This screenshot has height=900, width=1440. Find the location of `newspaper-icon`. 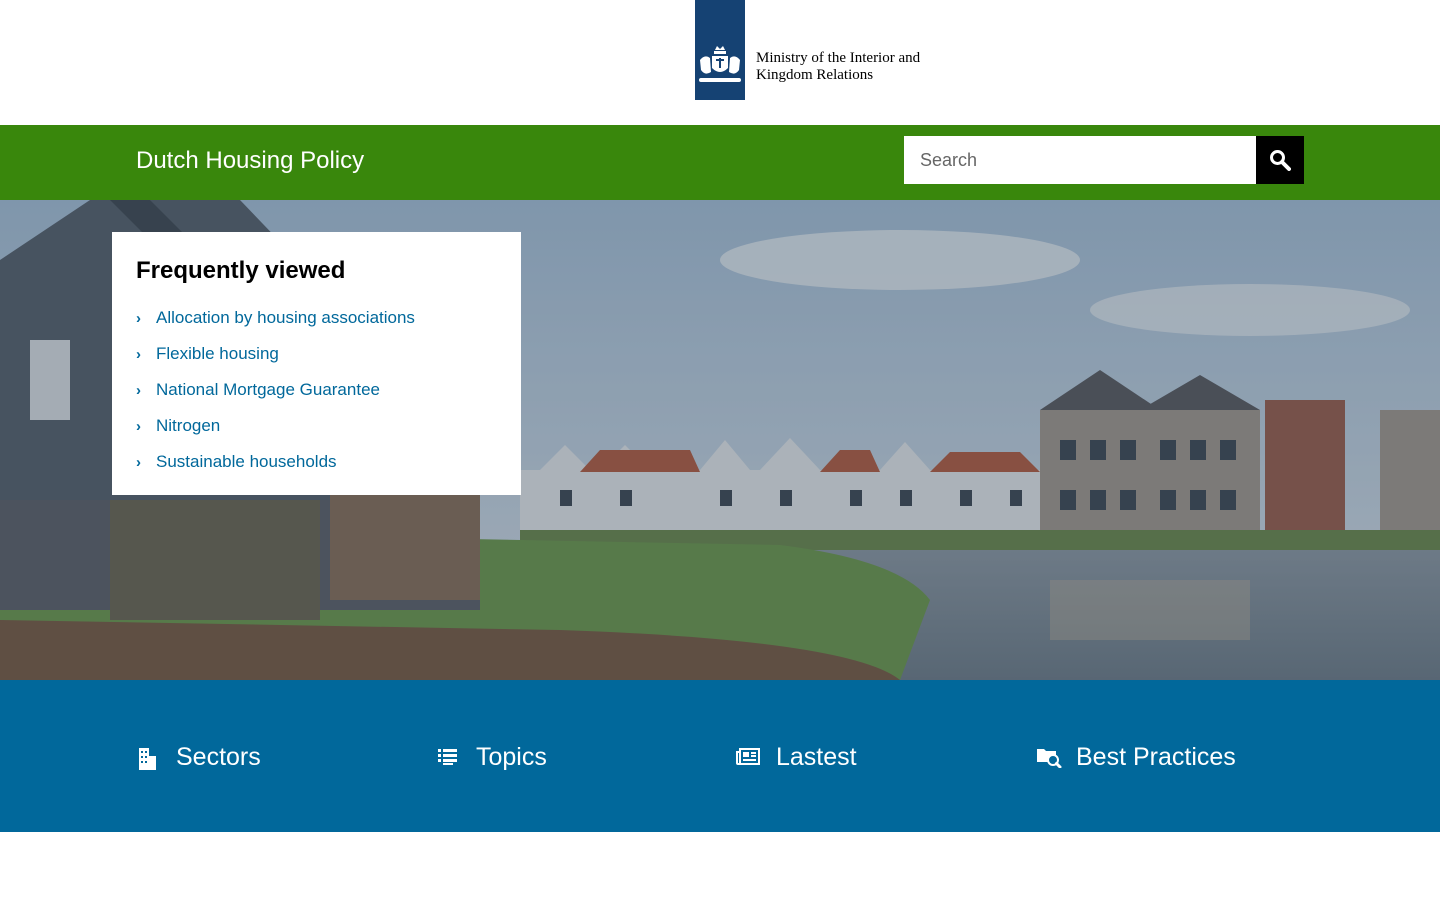

newspaper-icon is located at coordinates (756, 757).